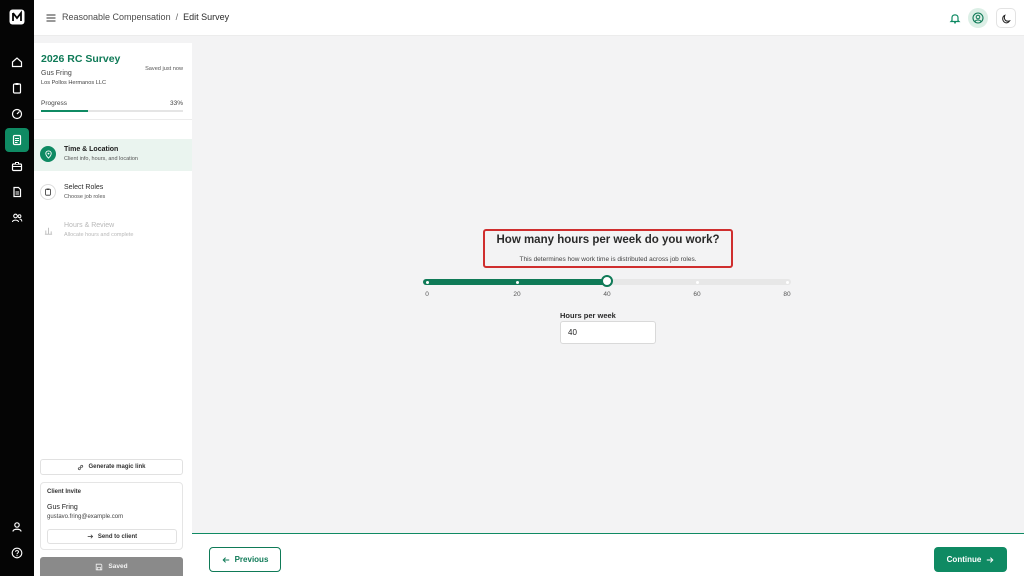 The image size is (1024, 576). What do you see at coordinates (113, 193) in the screenshot?
I see `step-select-roles: Select Roles Choose job roles` at bounding box center [113, 193].